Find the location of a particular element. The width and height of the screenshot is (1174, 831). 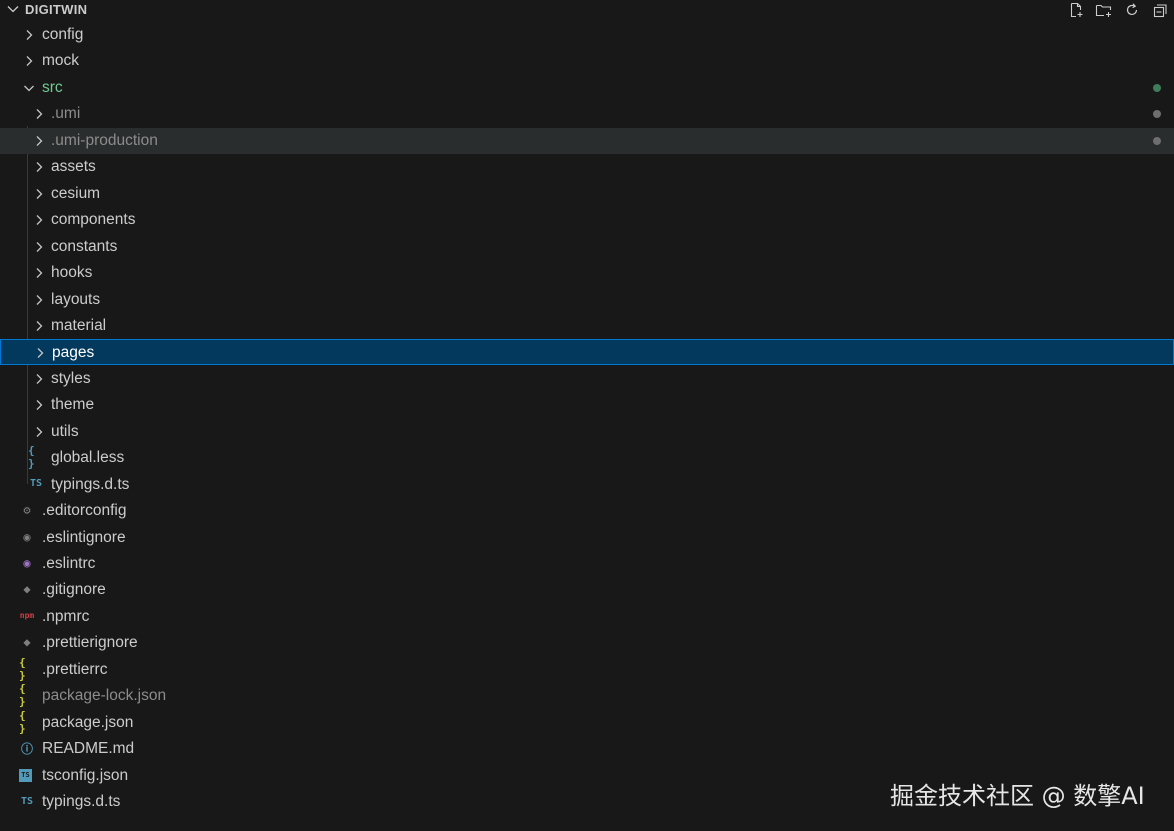

collapse-all-icon is located at coordinates (1160, 10).